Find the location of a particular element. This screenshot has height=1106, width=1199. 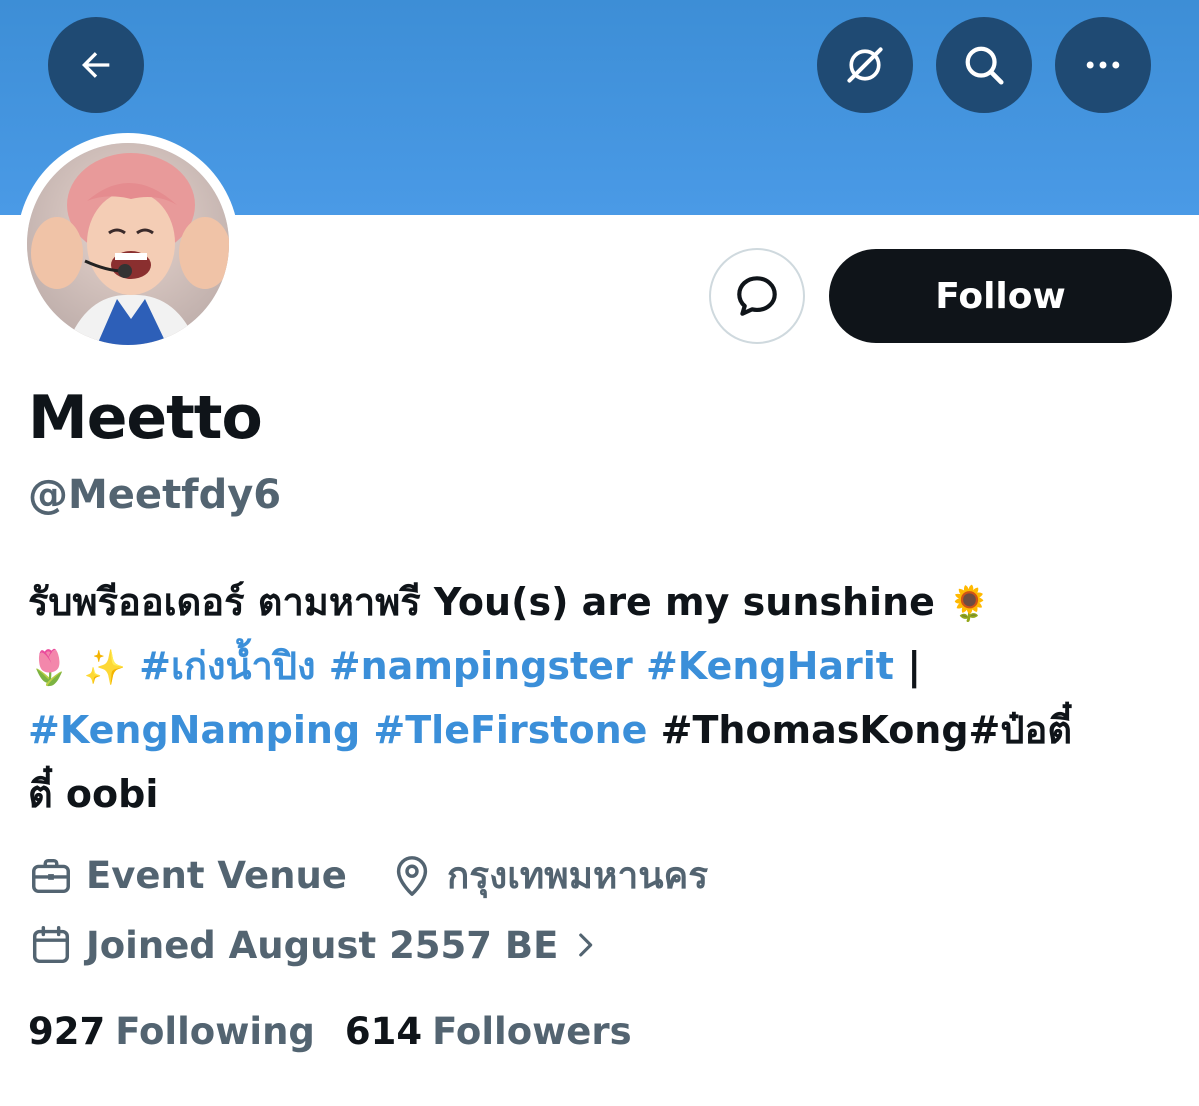

message-bubble-icon is located at coordinates (757, 296).